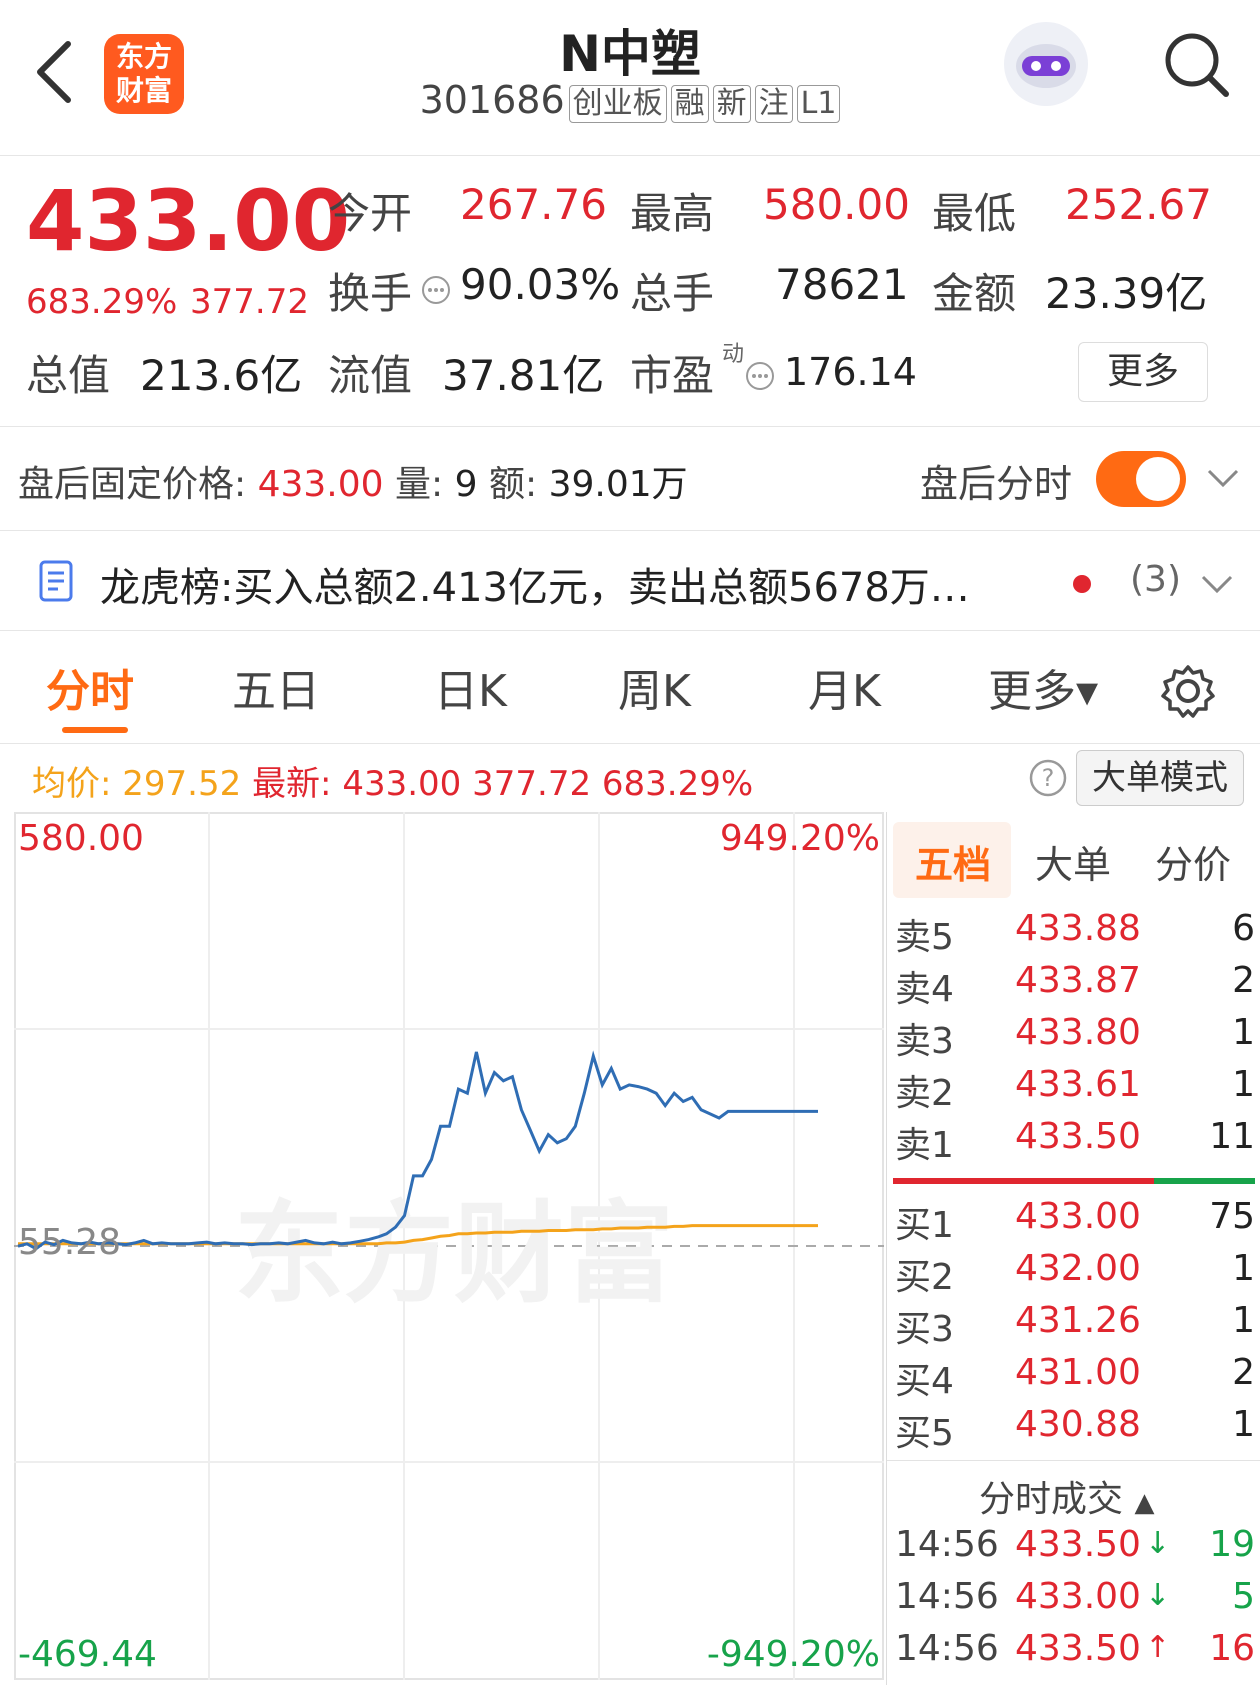 Image resolution: width=1260 pixels, height=1685 pixels. I want to click on tab-weekly-k: 周K, so click(654, 687).